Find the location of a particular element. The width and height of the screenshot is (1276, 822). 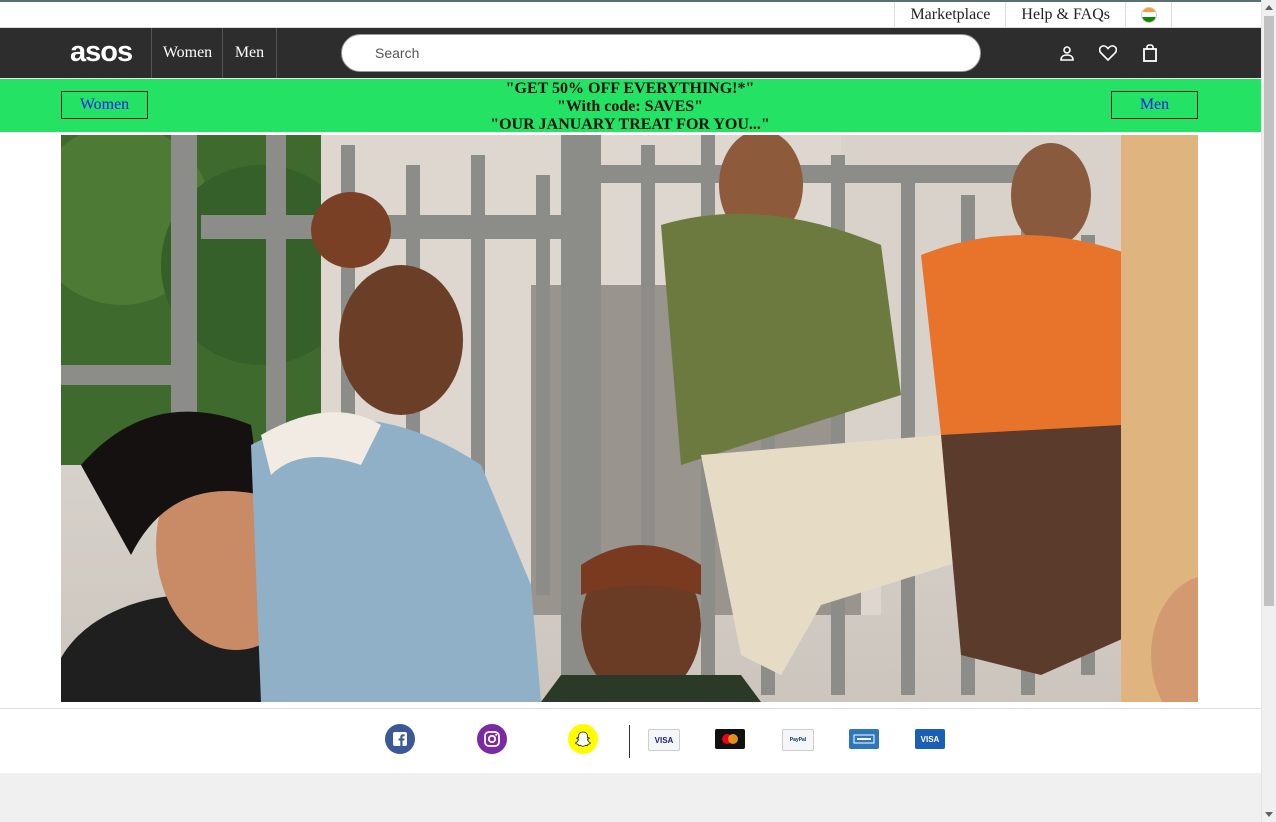

visa-electron-text: VISA is located at coordinates (930, 739).